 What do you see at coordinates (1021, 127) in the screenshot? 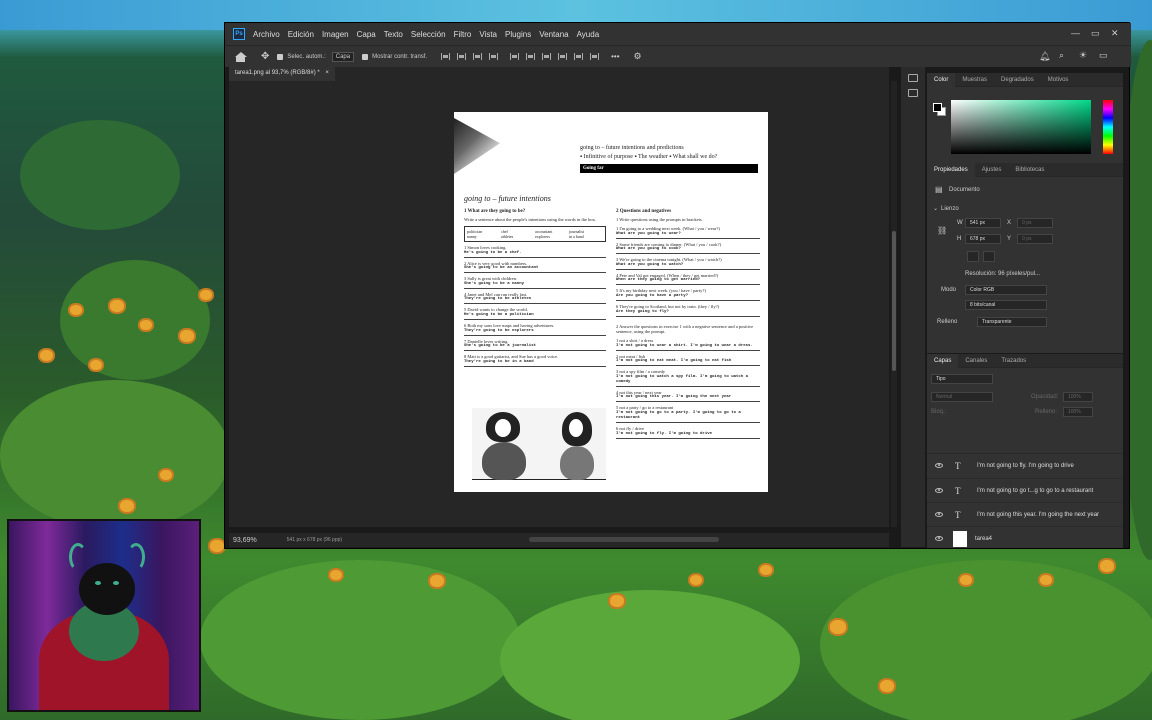
I see `color-picker-field` at bounding box center [1021, 127].